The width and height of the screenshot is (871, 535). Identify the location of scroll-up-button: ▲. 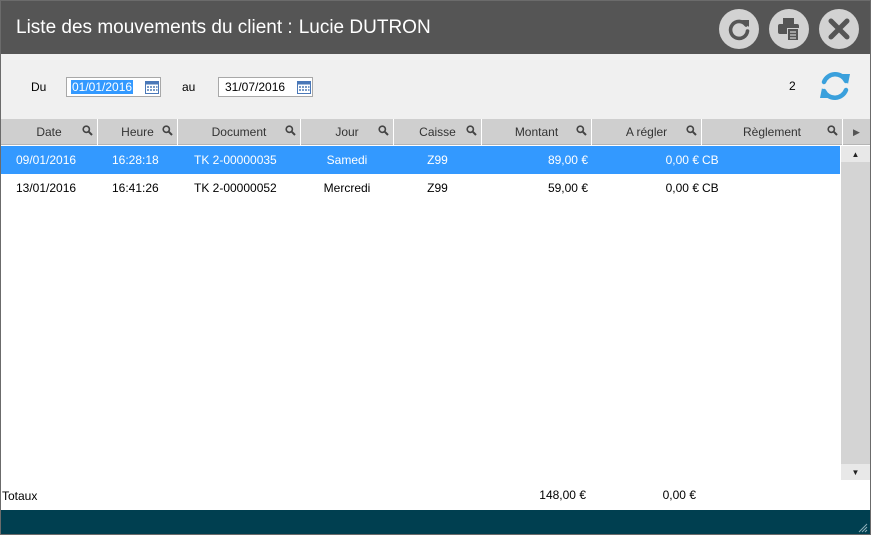
(855, 154).